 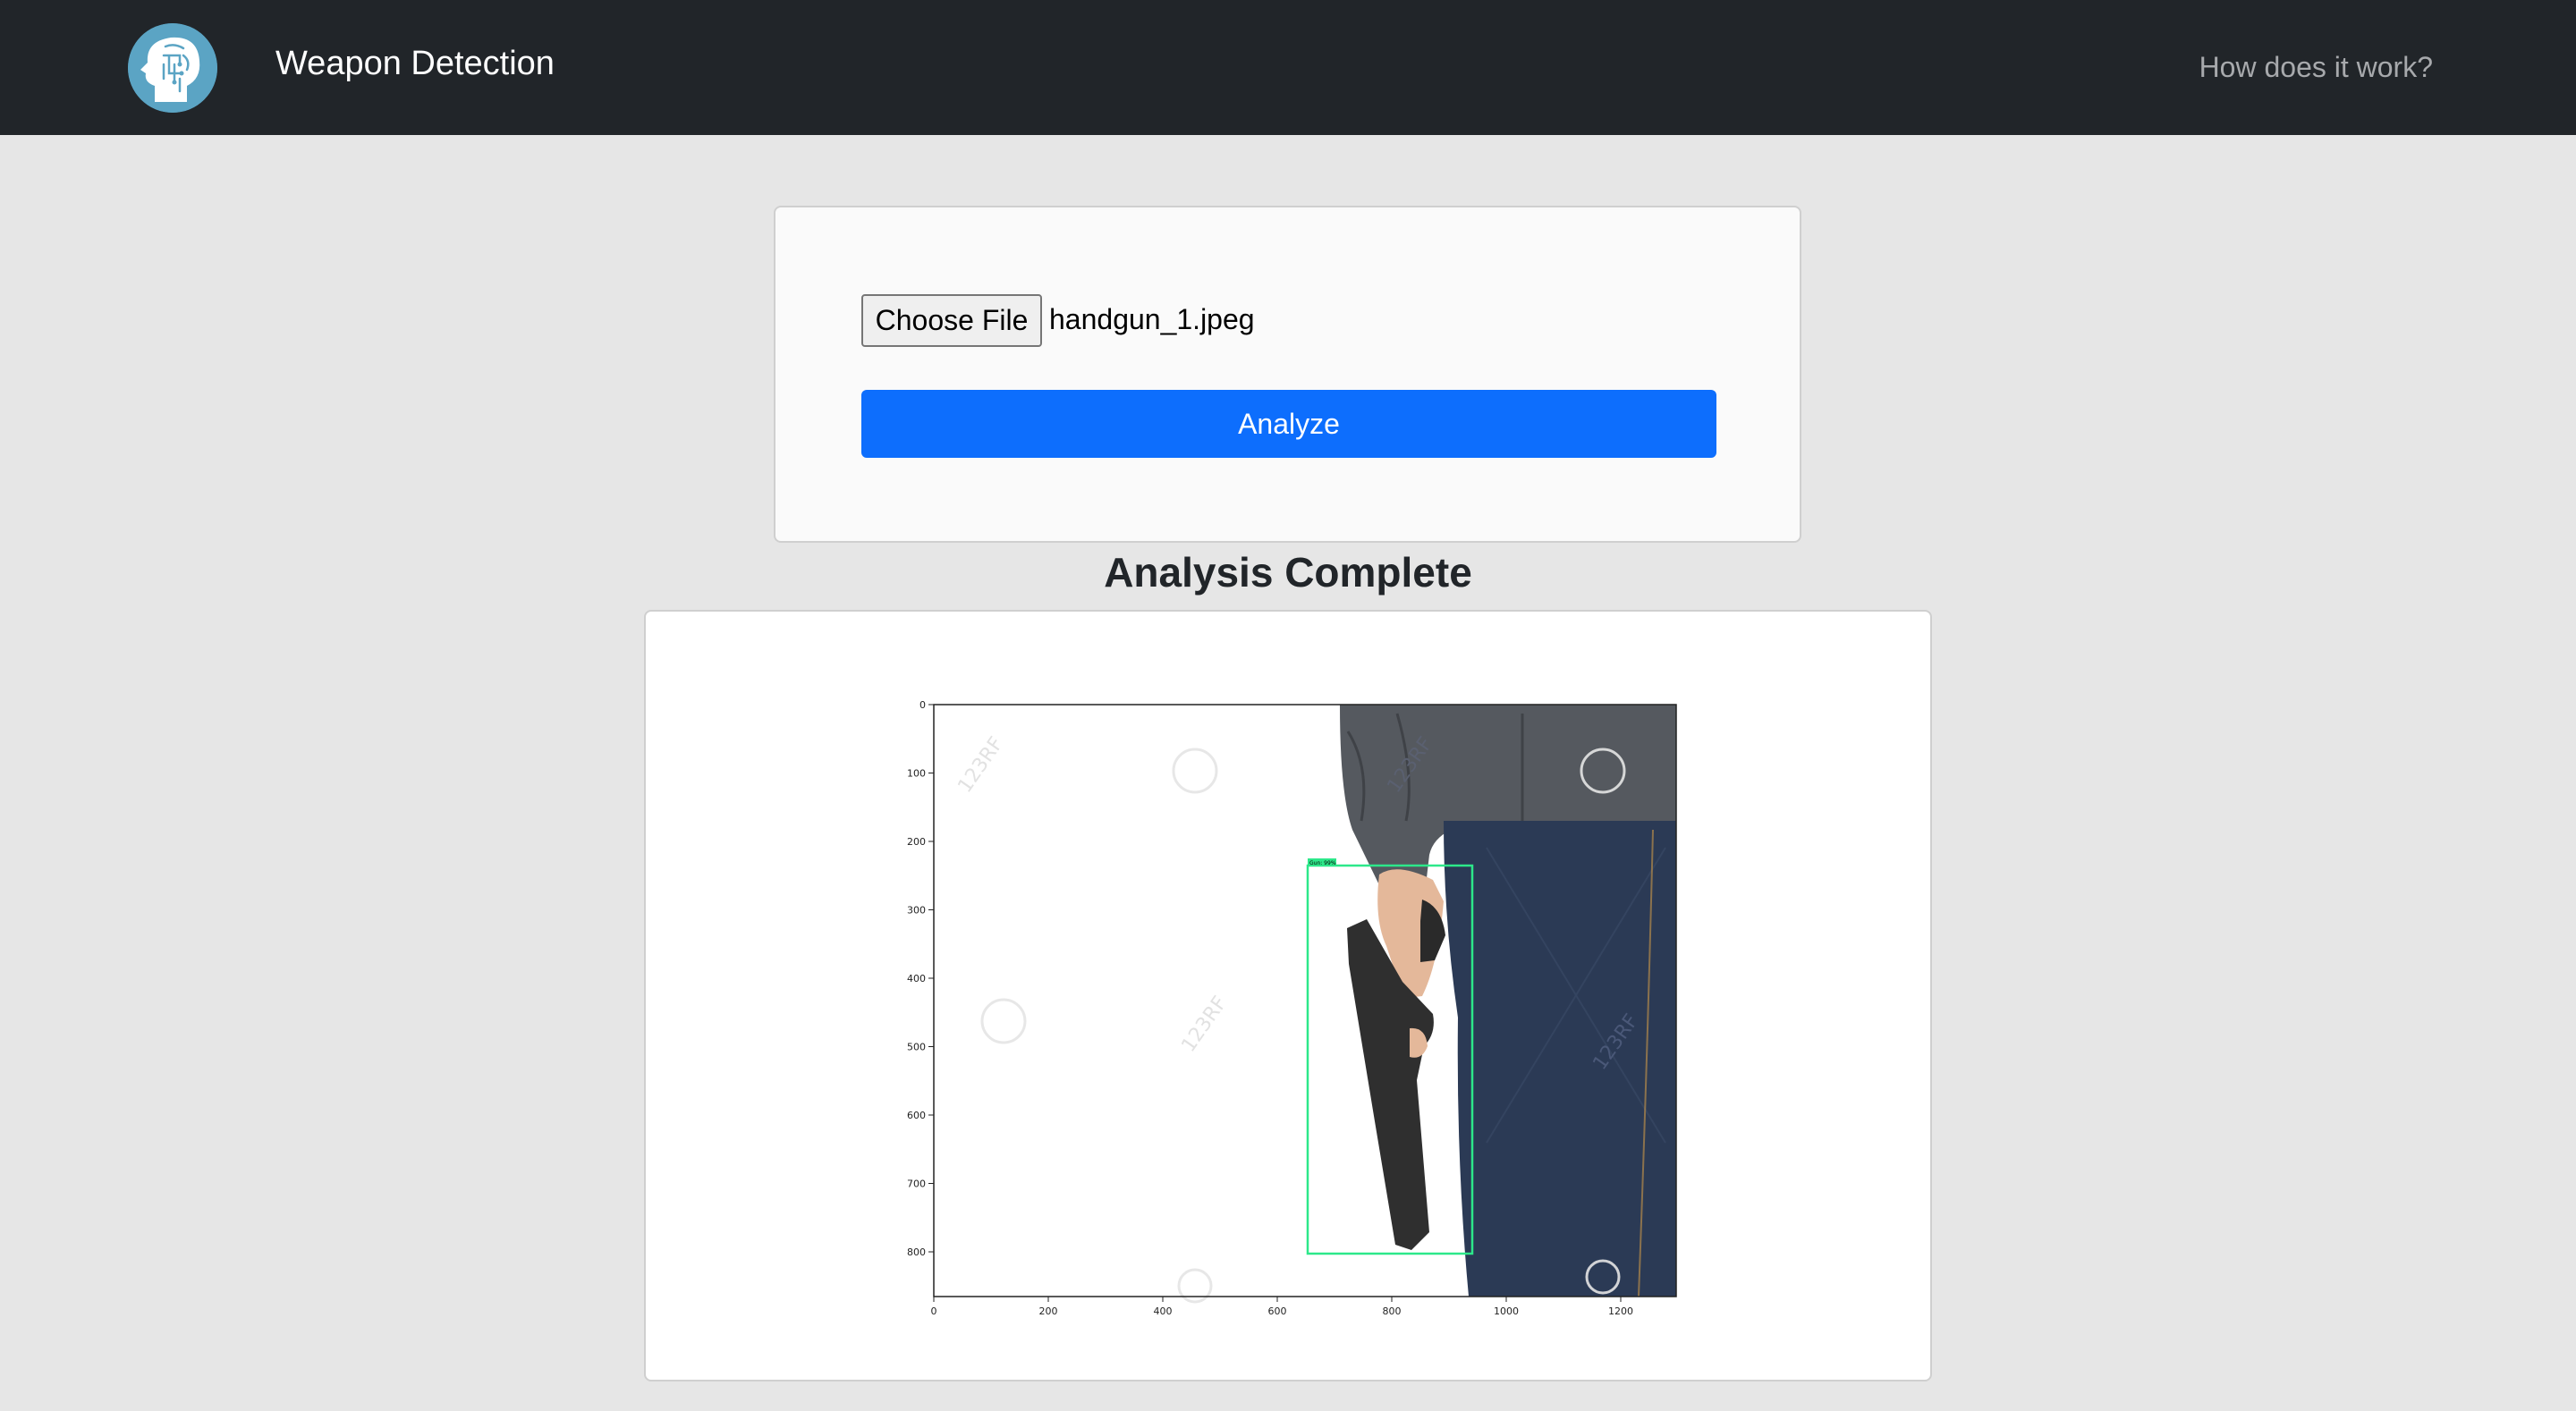 What do you see at coordinates (916, 1185) in the screenshot?
I see `y-tick-label: 700` at bounding box center [916, 1185].